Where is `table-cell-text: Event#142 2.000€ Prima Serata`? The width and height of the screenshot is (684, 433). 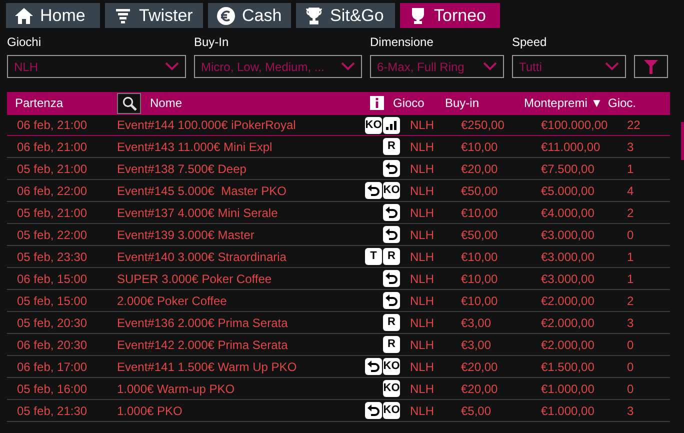
table-cell-text: Event#142 2.000€ Prima Serata is located at coordinates (203, 345).